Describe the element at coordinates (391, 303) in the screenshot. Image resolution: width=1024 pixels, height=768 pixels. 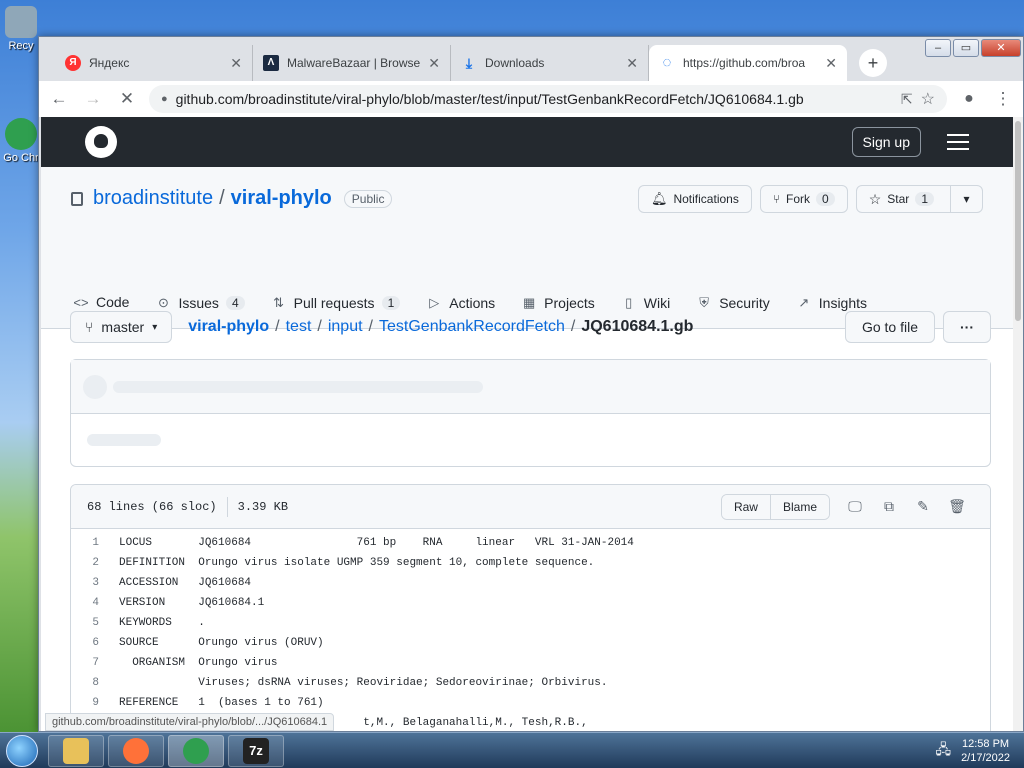
I see `pull-requests-count: 1` at that location.